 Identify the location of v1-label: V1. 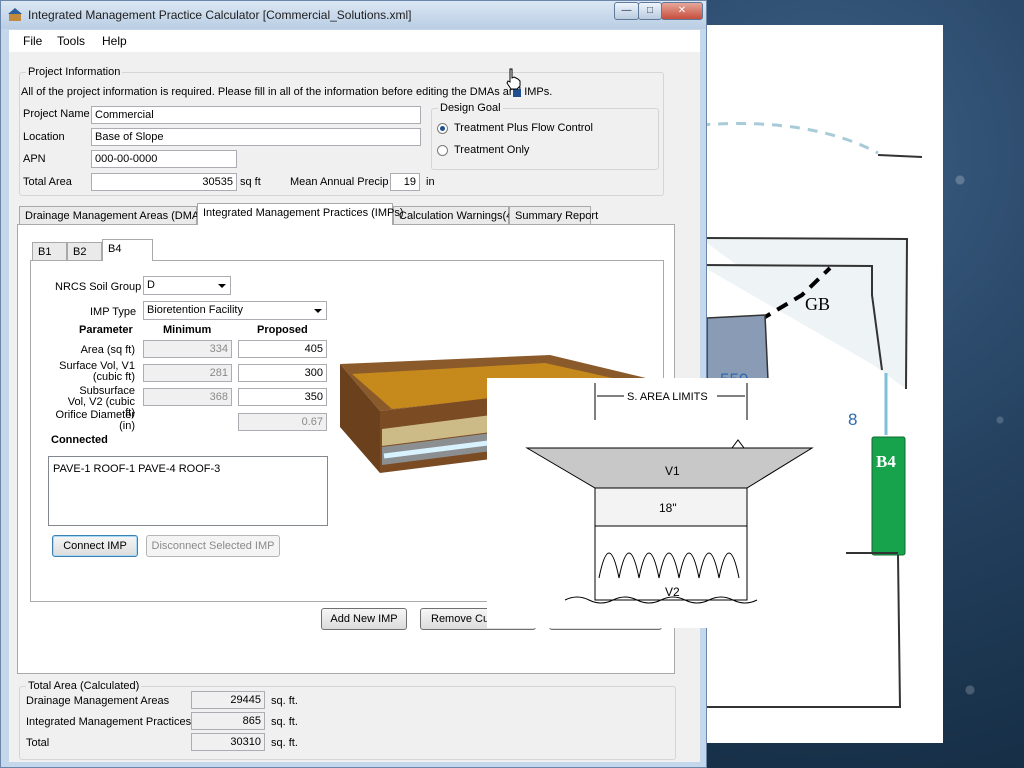
(672, 471).